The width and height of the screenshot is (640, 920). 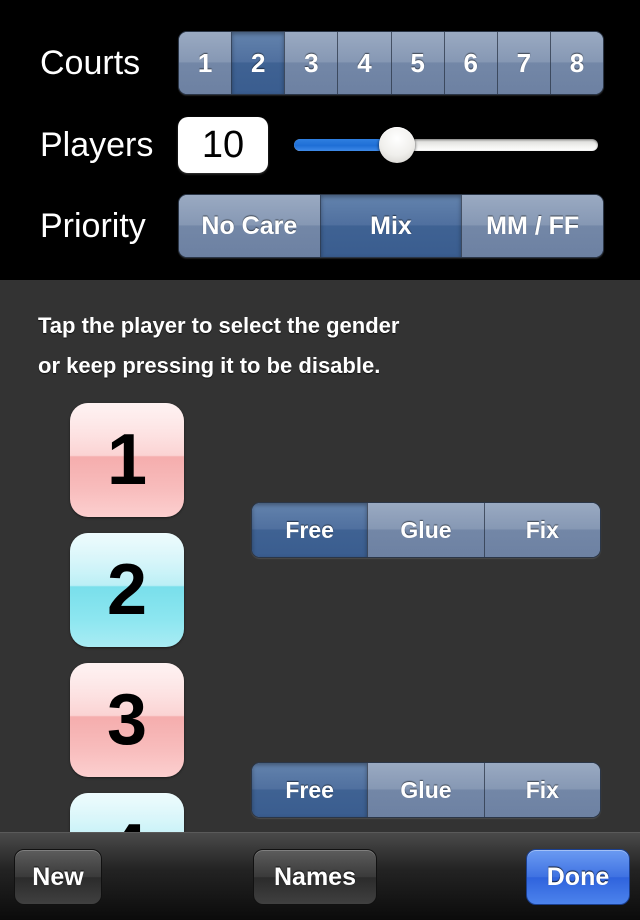 What do you see at coordinates (315, 877) in the screenshot?
I see `names-button: Names` at bounding box center [315, 877].